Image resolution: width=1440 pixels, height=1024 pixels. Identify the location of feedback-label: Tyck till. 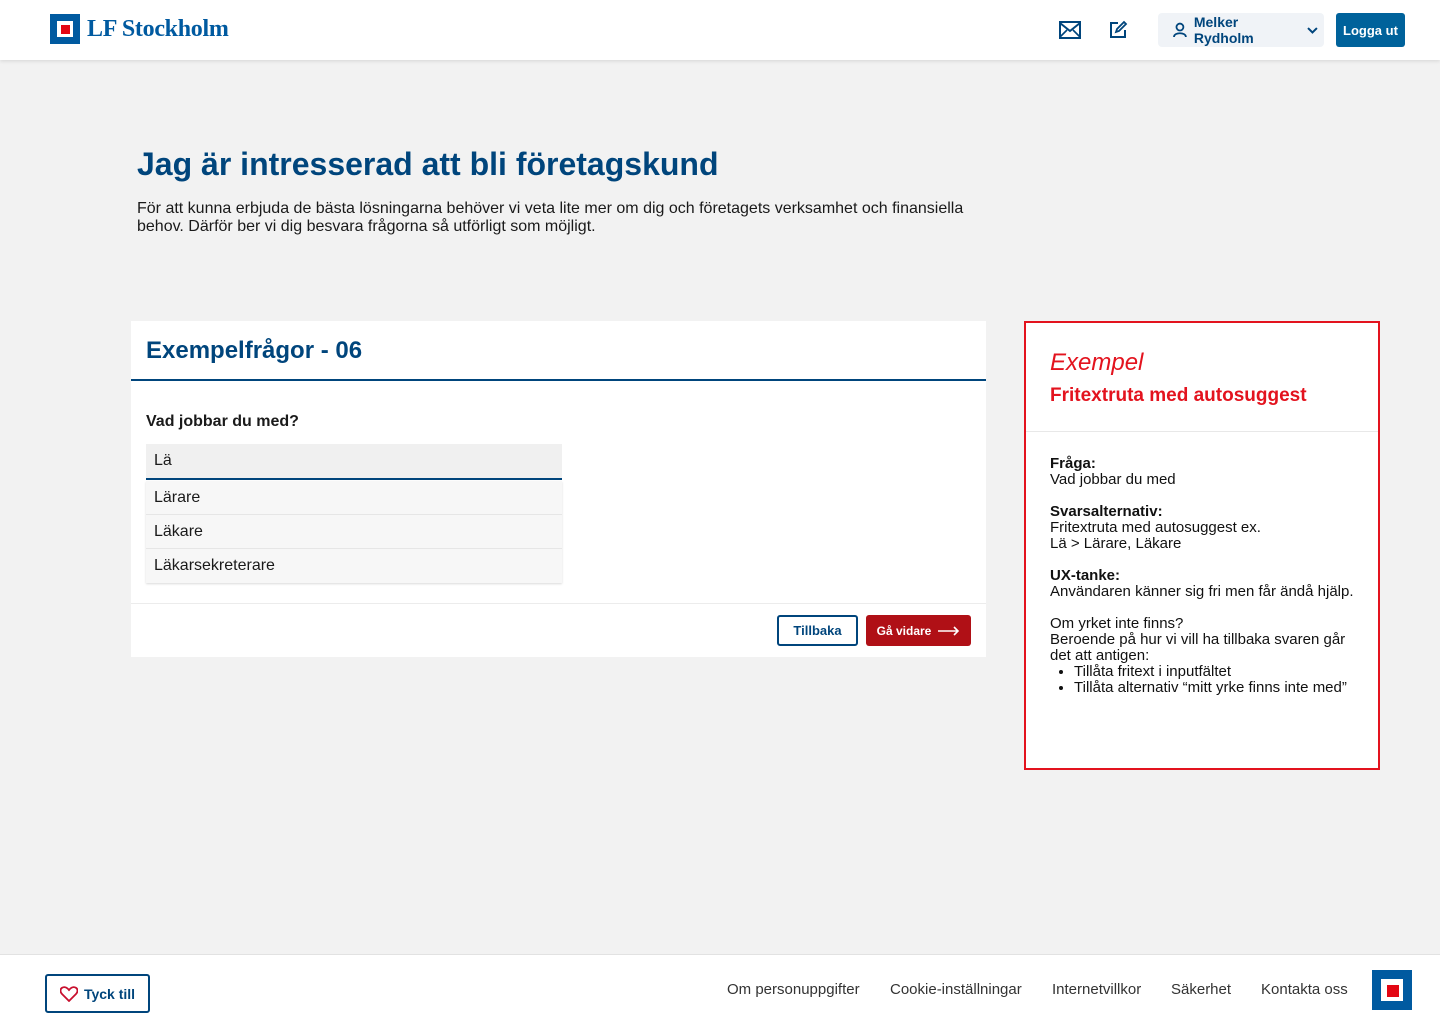
(109, 993).